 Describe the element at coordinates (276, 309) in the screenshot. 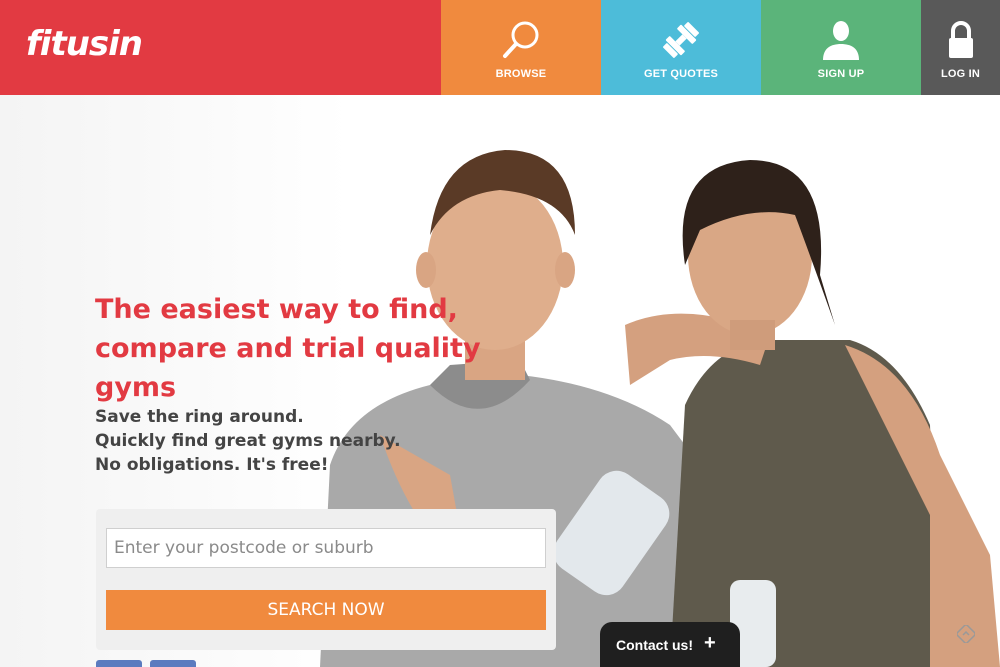

I see `hero-headline-line-1: The easiest way to find,` at that location.